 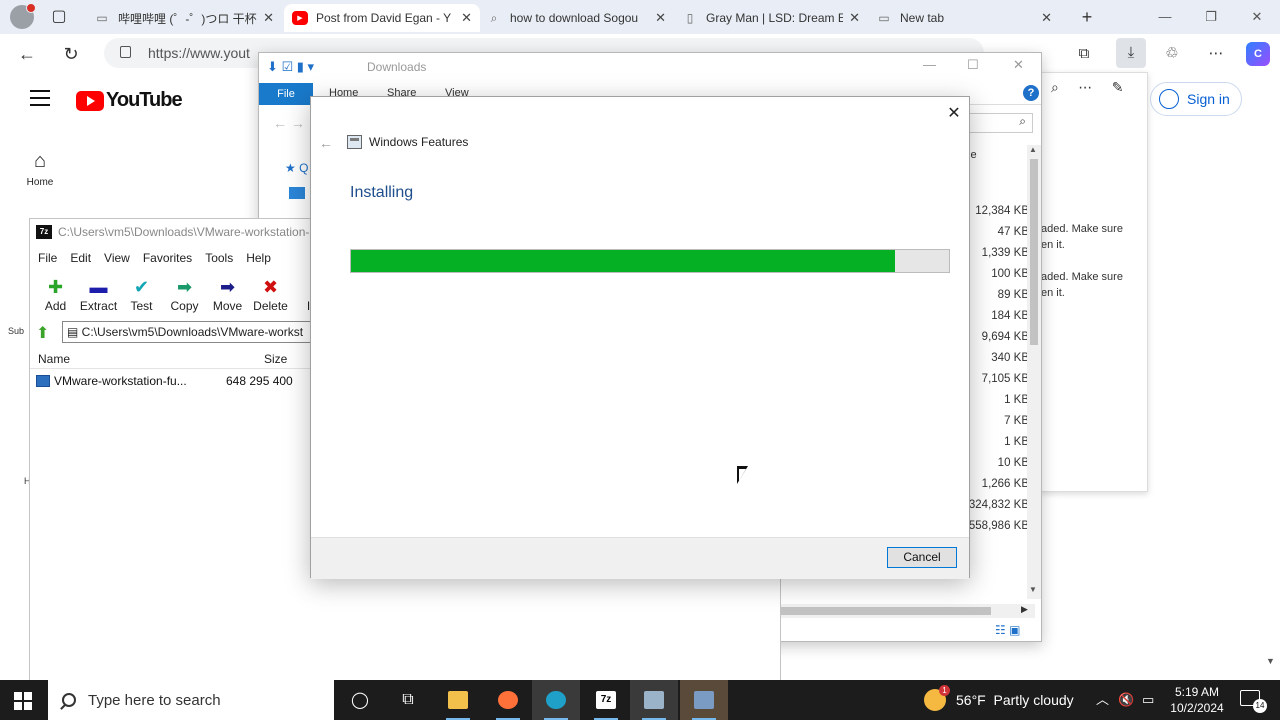 I want to click on cortana-icon: ◯, so click(x=360, y=700).